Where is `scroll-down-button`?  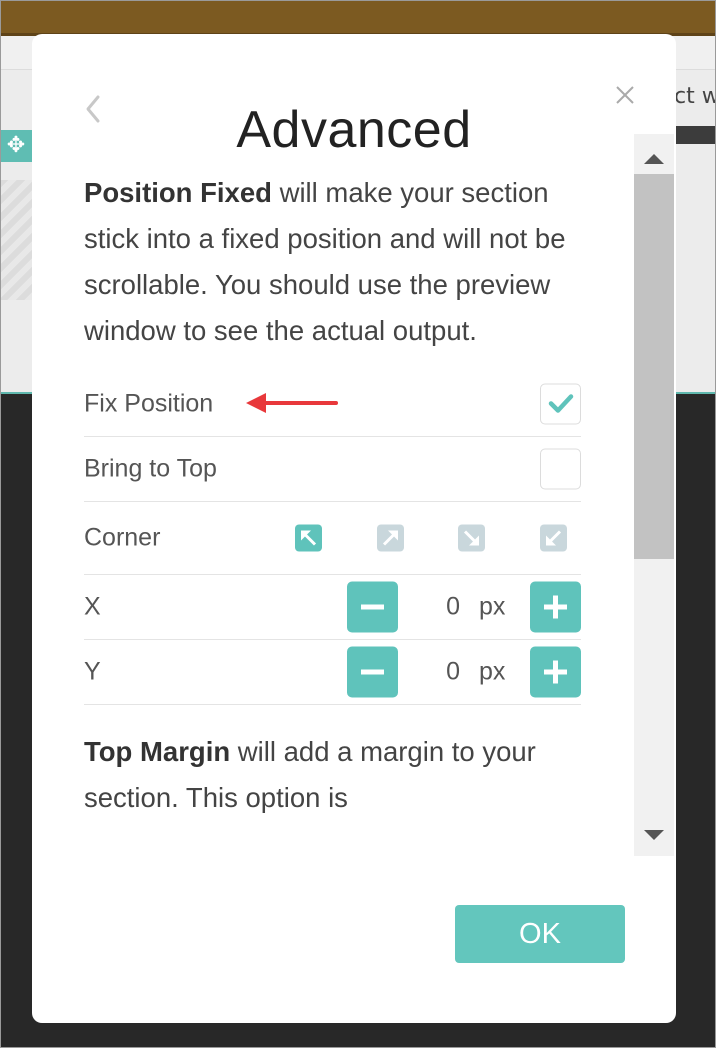 scroll-down-button is located at coordinates (654, 835).